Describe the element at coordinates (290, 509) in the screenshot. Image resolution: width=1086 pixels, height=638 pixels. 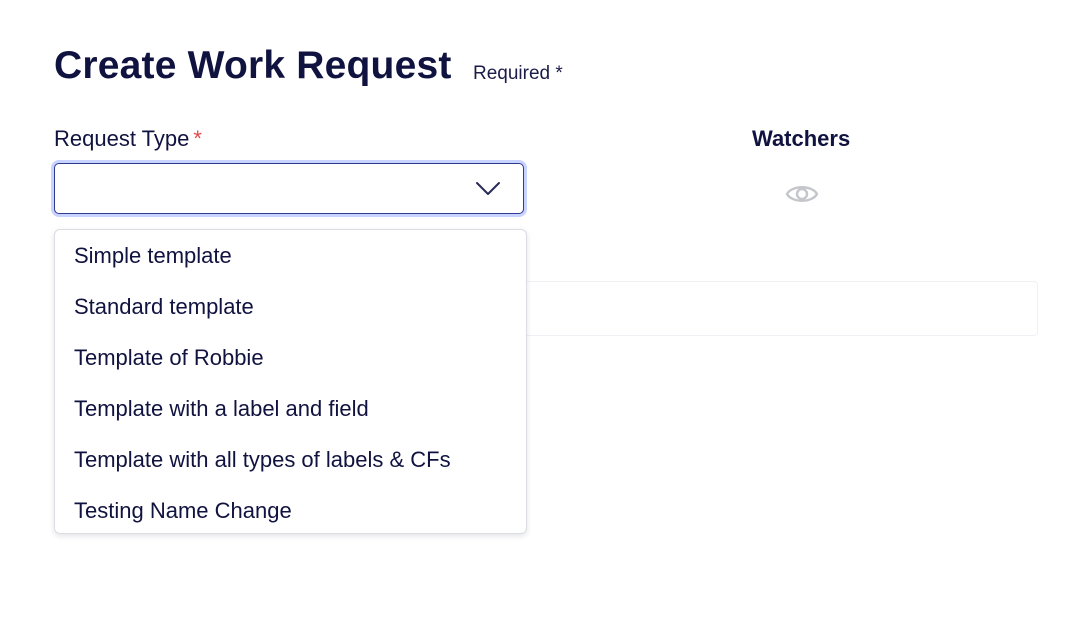
I see `option-testing-name-change: Testing Name Change` at that location.